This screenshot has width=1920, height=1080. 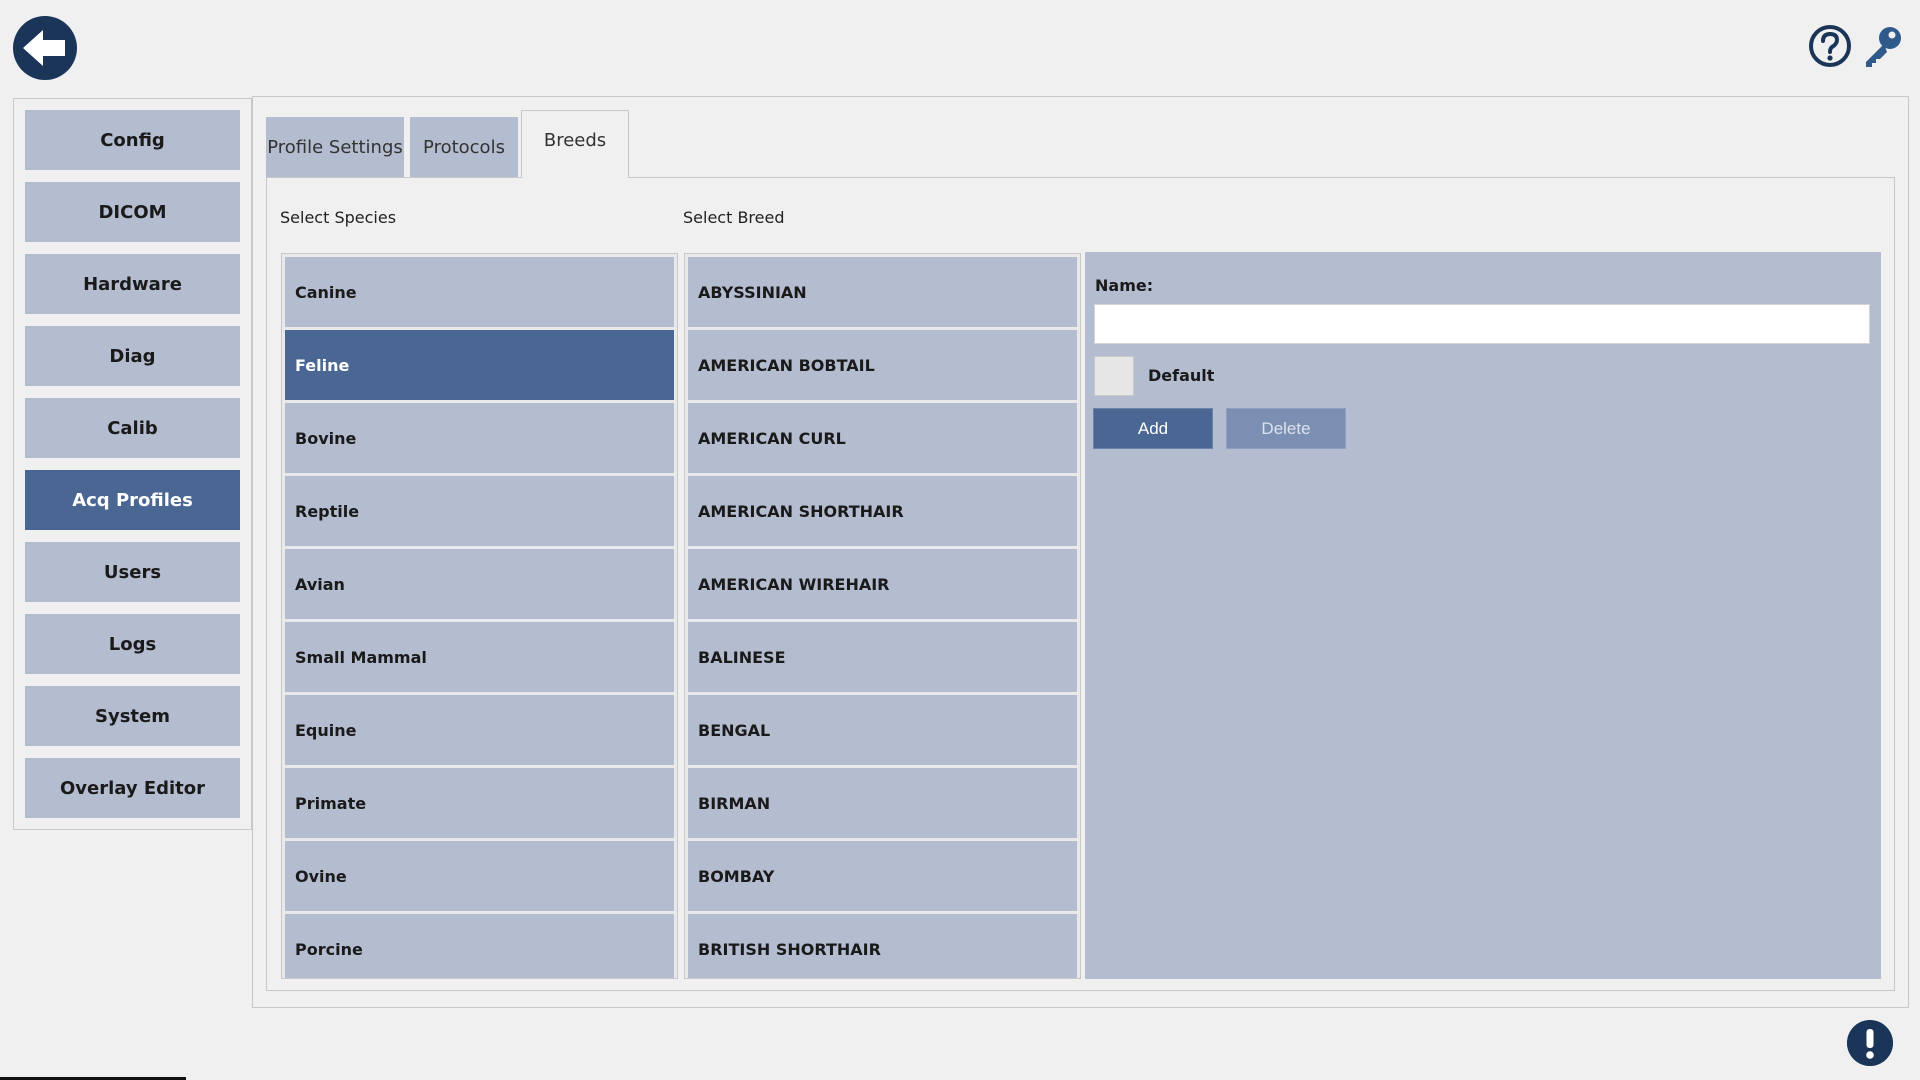 I want to click on key-icon, so click(x=1883, y=46).